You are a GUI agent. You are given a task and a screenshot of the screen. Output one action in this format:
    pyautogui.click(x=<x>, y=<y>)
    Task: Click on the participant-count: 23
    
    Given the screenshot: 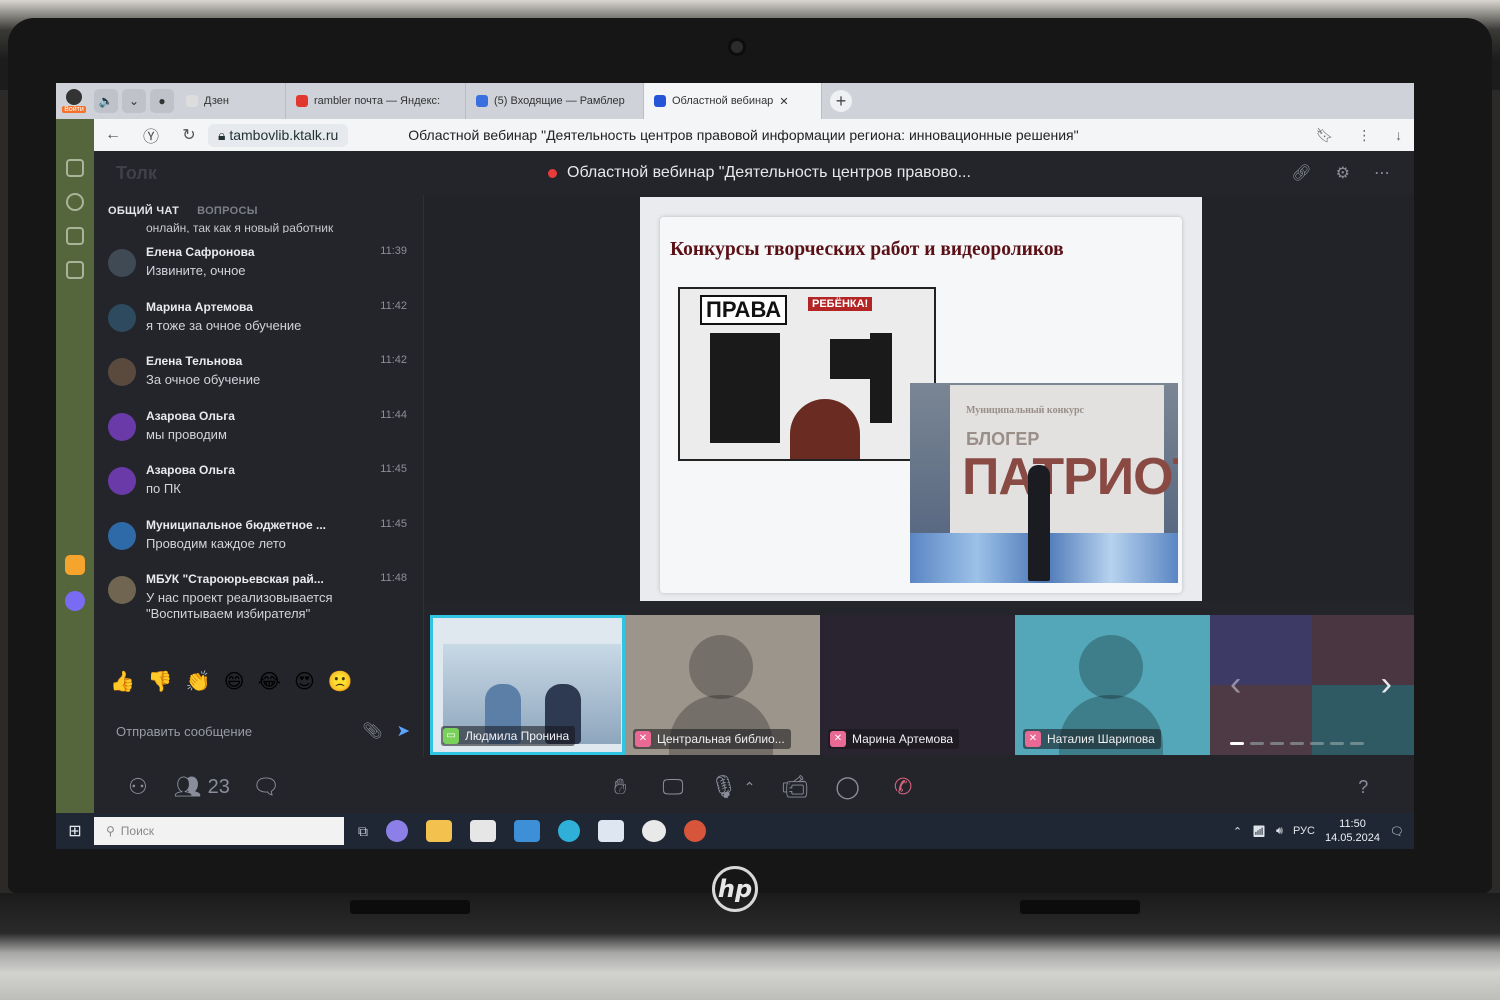 What is the action you would take?
    pyautogui.click(x=219, y=787)
    